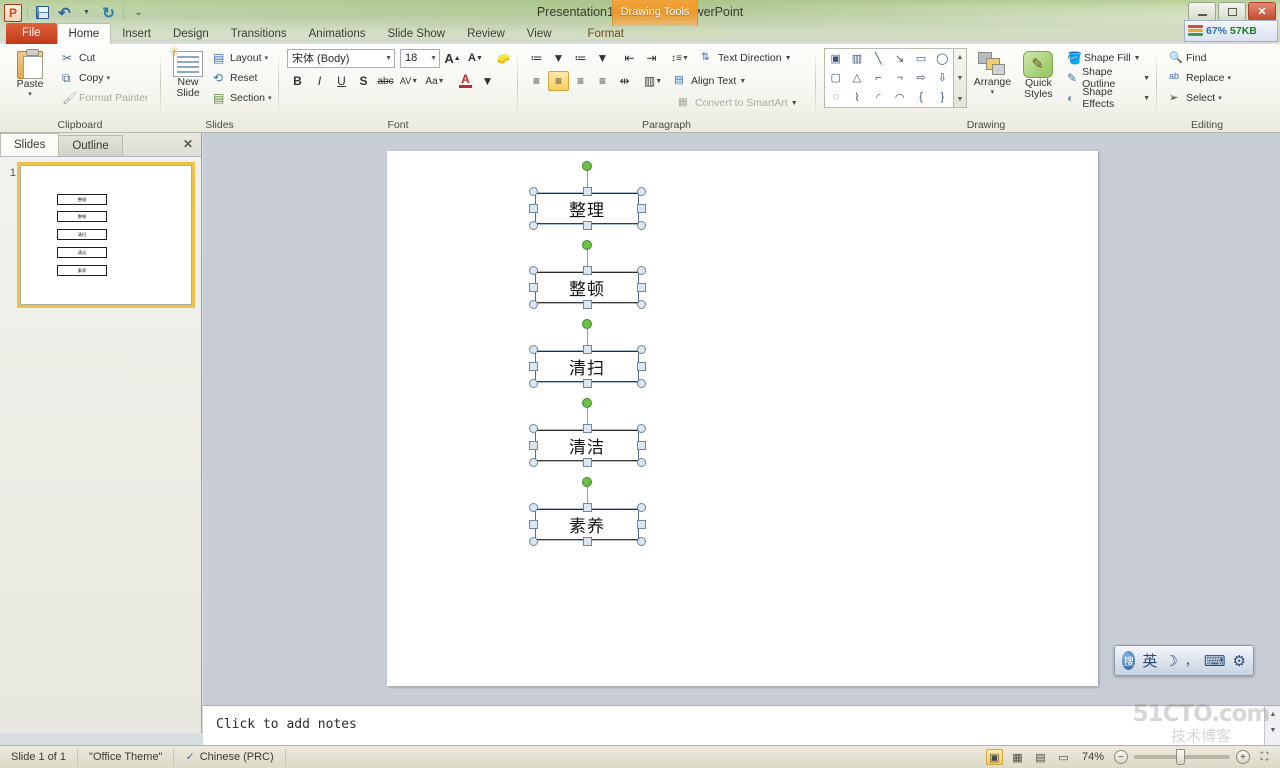 The height and width of the screenshot is (768, 1280). Describe the element at coordinates (242, 58) in the screenshot. I see `layout-button: ▤ Layout ▾` at that location.